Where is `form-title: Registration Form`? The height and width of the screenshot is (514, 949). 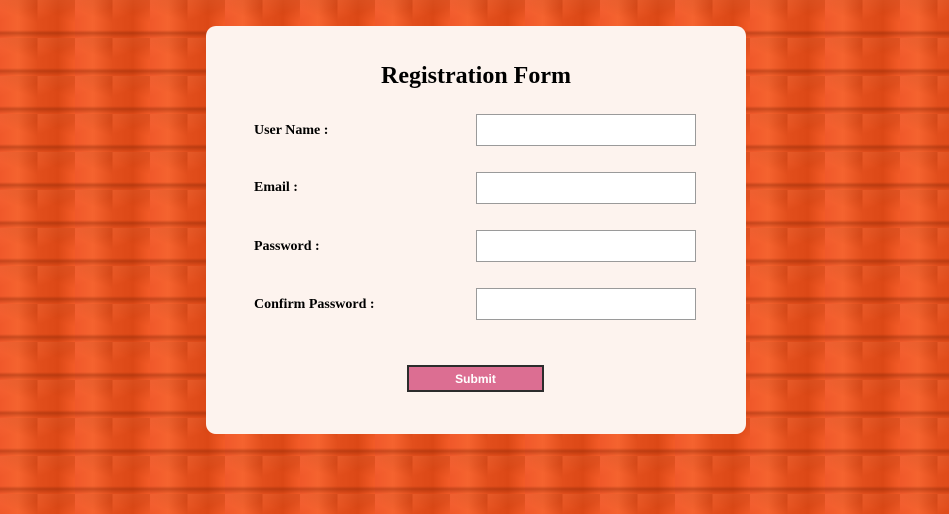
form-title: Registration Form is located at coordinates (476, 76).